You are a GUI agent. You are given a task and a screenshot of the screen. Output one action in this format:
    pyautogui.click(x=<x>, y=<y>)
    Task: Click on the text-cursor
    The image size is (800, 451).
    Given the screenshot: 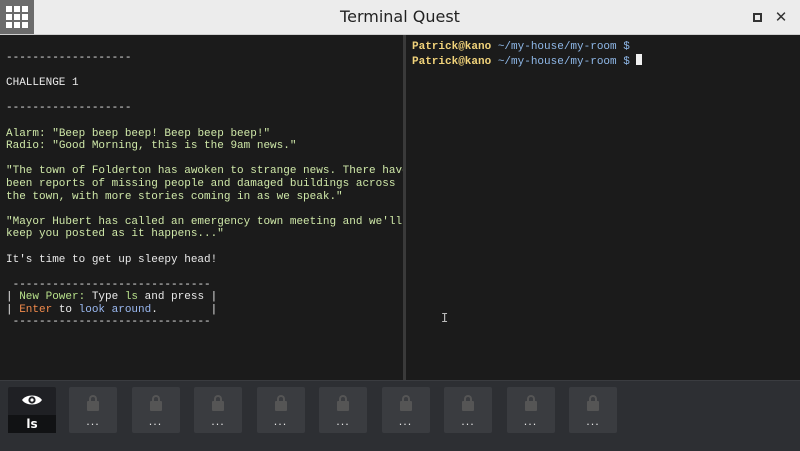 What is the action you would take?
    pyautogui.click(x=639, y=59)
    